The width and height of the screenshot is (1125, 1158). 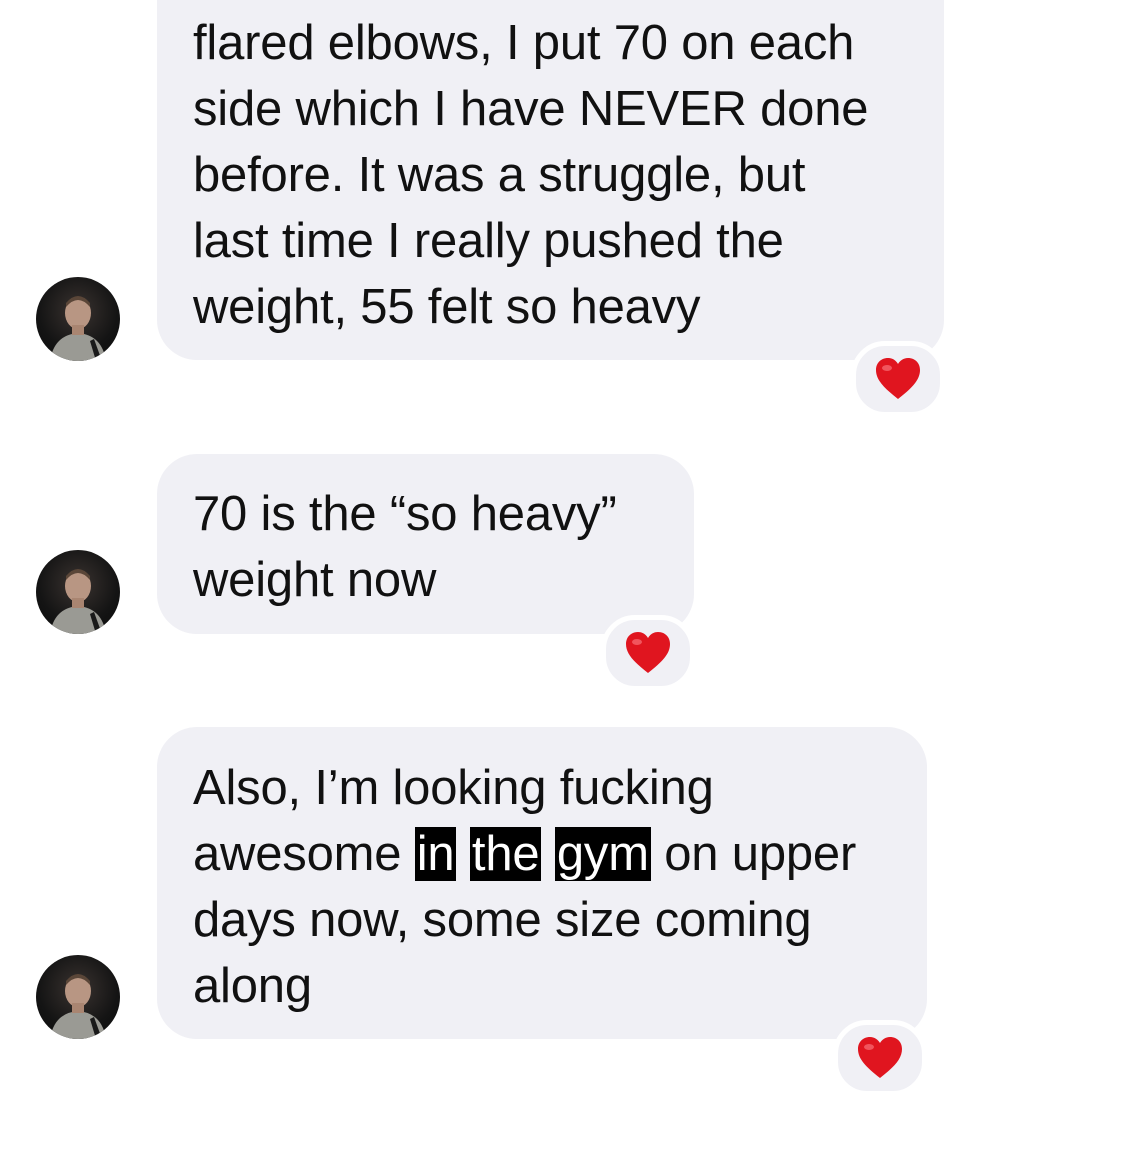 What do you see at coordinates (315, 580) in the screenshot?
I see `message-line: weight now` at bounding box center [315, 580].